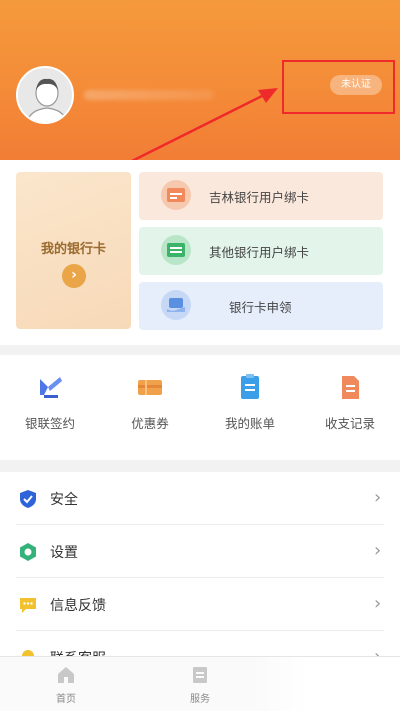 Image resolution: width=400 pixels, height=711 pixels. Describe the element at coordinates (28, 552) in the screenshot. I see `settings-icon` at that location.